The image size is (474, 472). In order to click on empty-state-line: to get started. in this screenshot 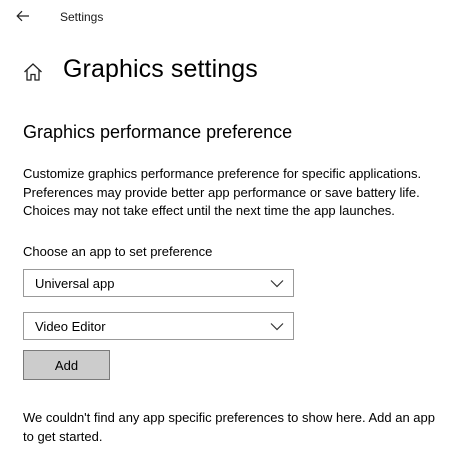, I will do `click(63, 436)`.